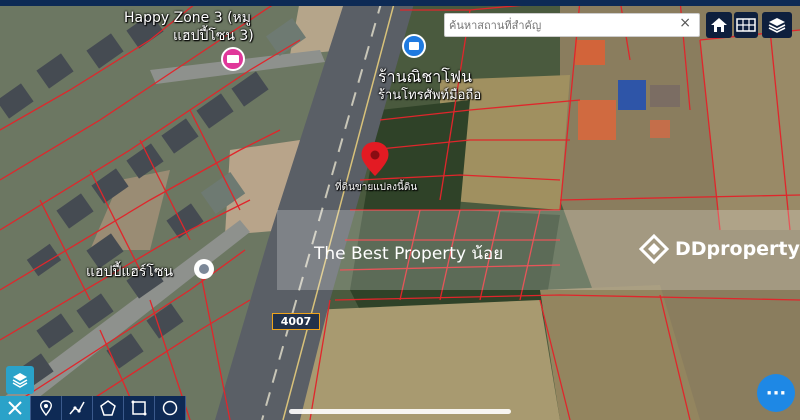  What do you see at coordinates (376, 187) in the screenshot?
I see `pin-caption: ที่ดินขายแปลงนี้ดิน` at bounding box center [376, 187].